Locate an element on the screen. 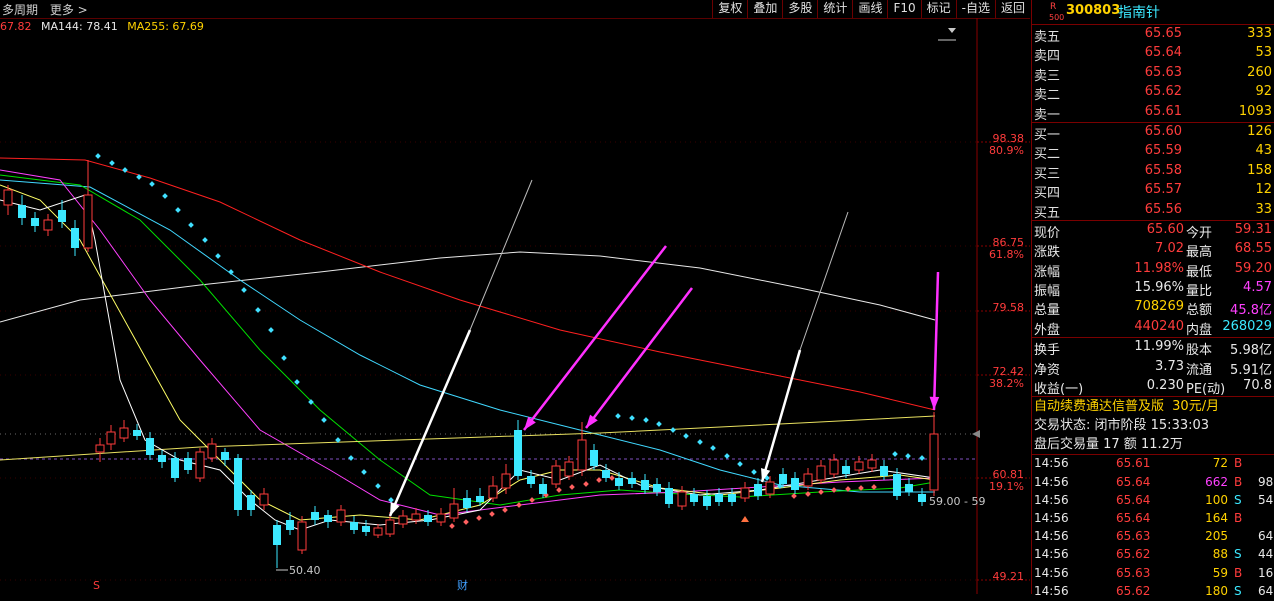 The width and height of the screenshot is (1274, 601). level-price: 65.57 is located at coordinates (1163, 190).